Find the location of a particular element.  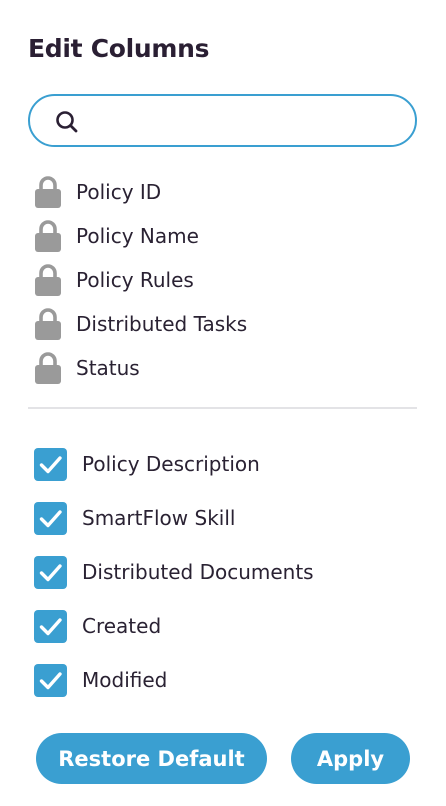

column-option-label: SmartFlow Skill is located at coordinates (159, 518).